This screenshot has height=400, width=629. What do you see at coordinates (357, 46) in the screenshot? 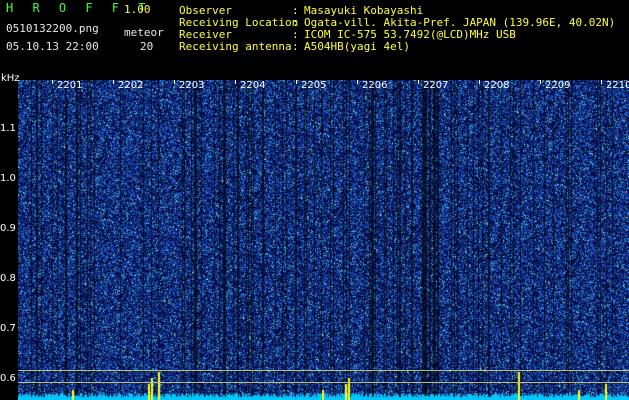
I see `antenna-value: A504HB(yagi 4el)` at bounding box center [357, 46].